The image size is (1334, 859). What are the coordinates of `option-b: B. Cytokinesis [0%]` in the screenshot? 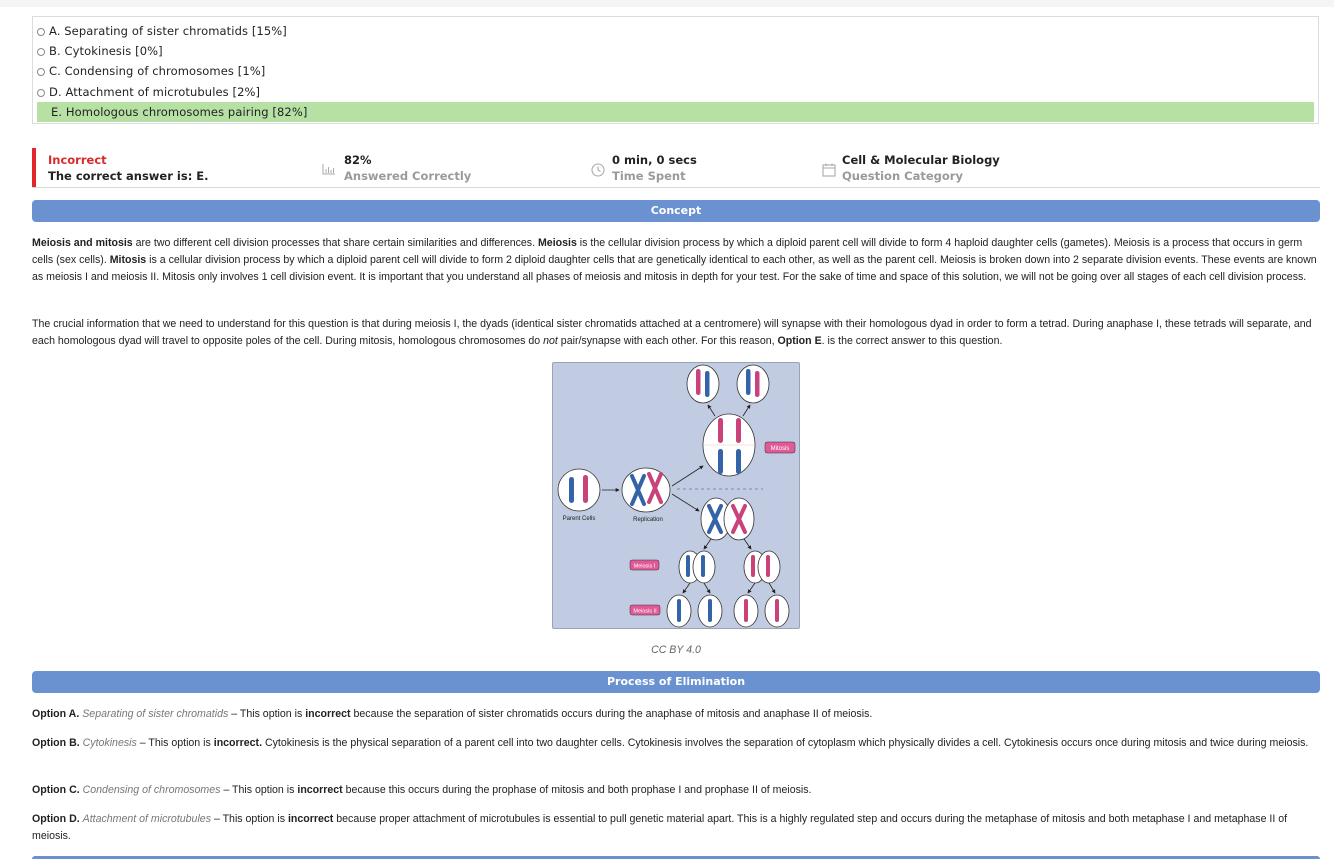 It's located at (100, 51).